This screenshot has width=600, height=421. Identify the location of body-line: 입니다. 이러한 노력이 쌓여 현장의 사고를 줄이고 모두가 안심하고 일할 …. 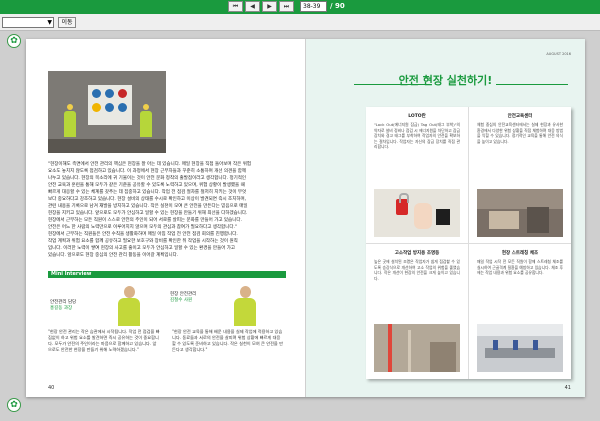
(142, 248).